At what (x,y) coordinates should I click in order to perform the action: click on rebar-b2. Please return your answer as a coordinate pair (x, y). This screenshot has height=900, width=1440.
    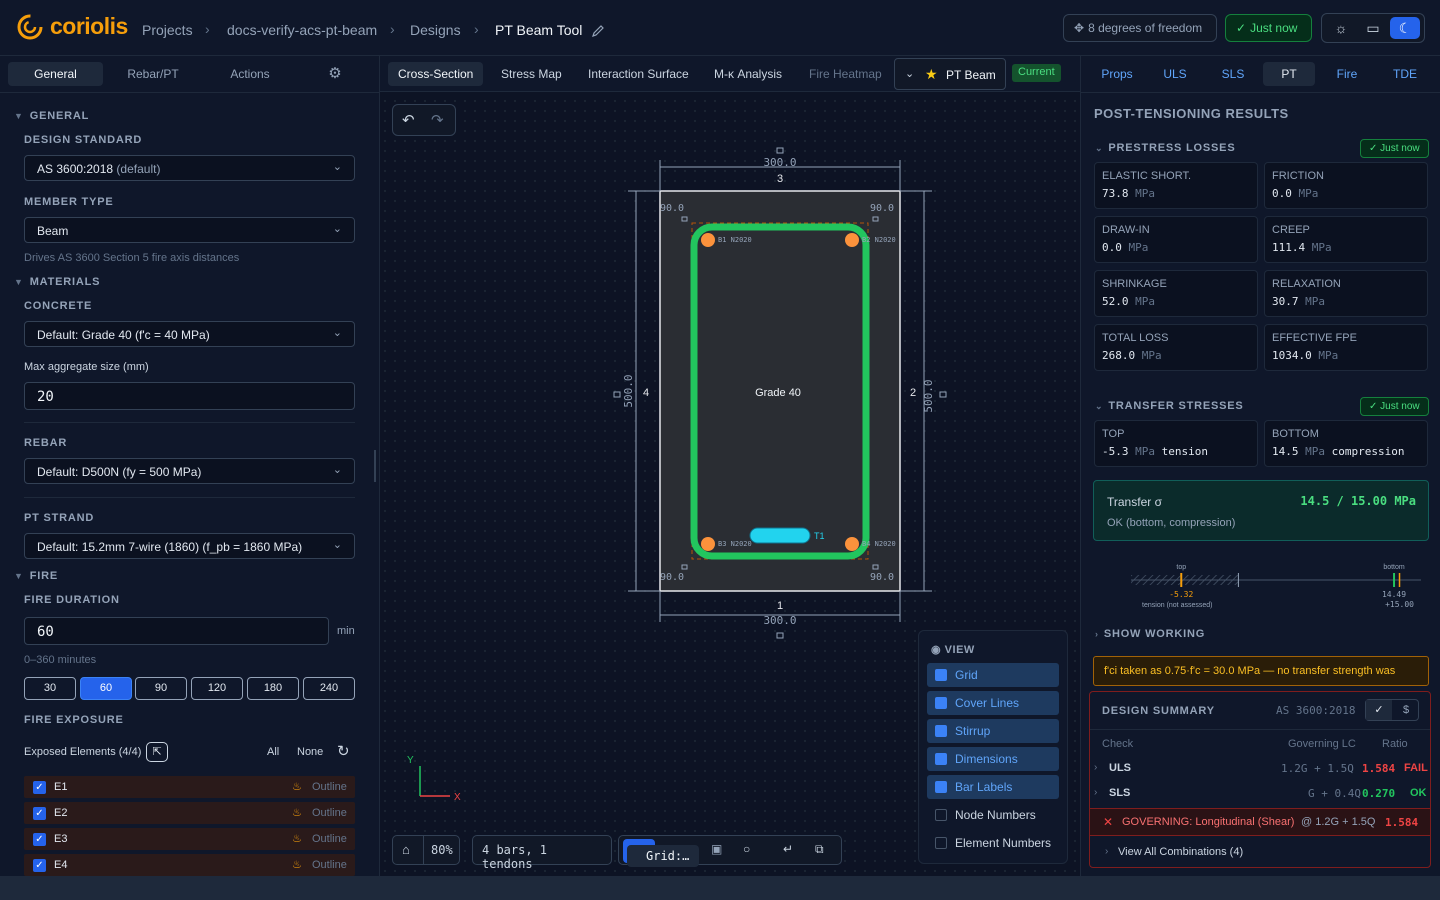
    Looking at the image, I should click on (852, 240).